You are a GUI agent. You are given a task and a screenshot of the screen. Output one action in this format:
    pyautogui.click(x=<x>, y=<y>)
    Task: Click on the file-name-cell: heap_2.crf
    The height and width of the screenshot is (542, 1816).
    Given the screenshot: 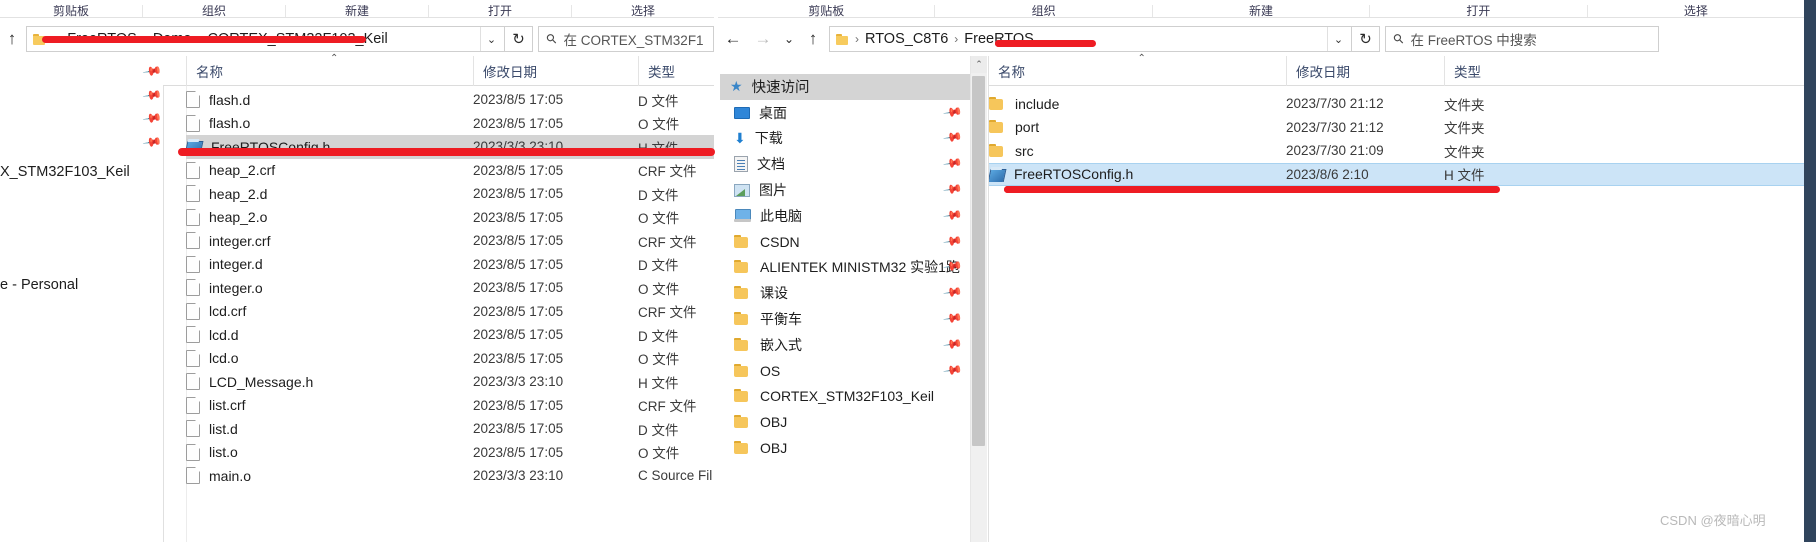 What is the action you would take?
    pyautogui.click(x=329, y=170)
    